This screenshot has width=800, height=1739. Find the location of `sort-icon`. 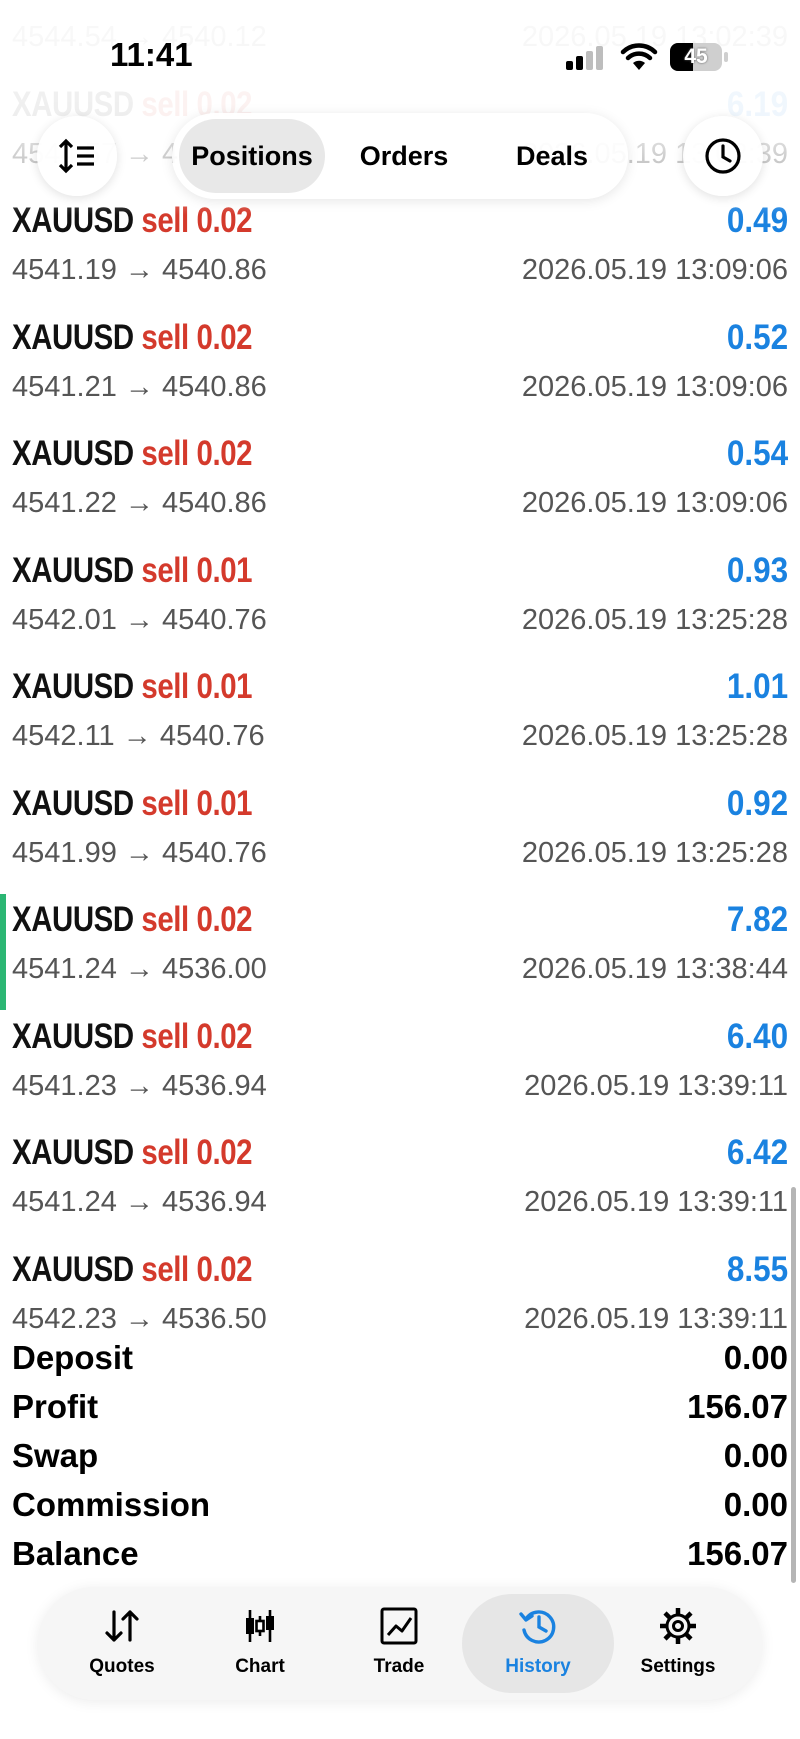

sort-icon is located at coordinates (76, 156).